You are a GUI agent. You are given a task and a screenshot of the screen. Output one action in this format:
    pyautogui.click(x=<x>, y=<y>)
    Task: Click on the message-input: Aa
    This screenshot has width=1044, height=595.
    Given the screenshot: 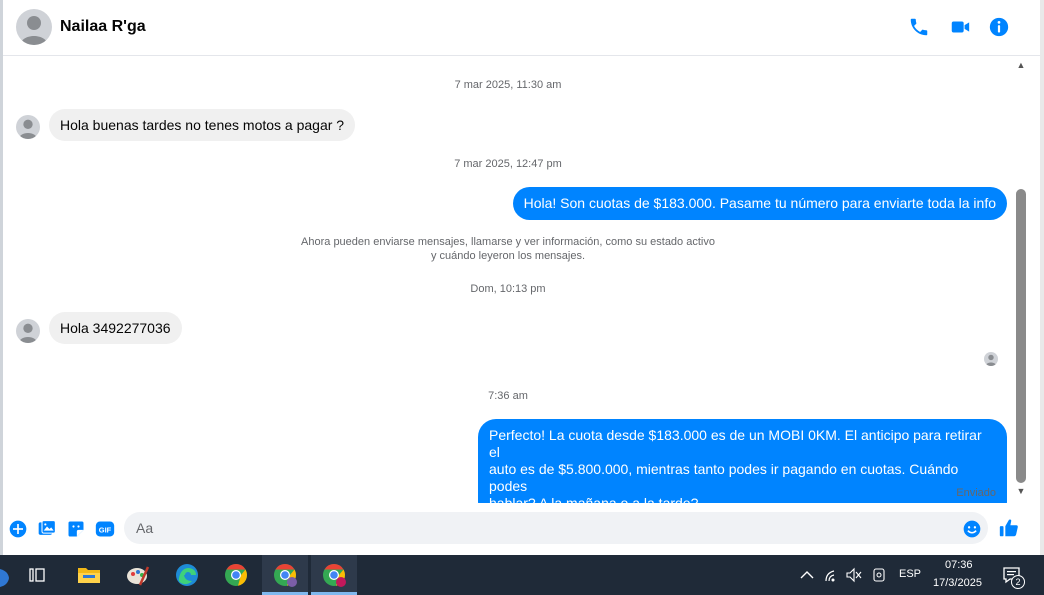 What is the action you would take?
    pyautogui.click(x=556, y=528)
    